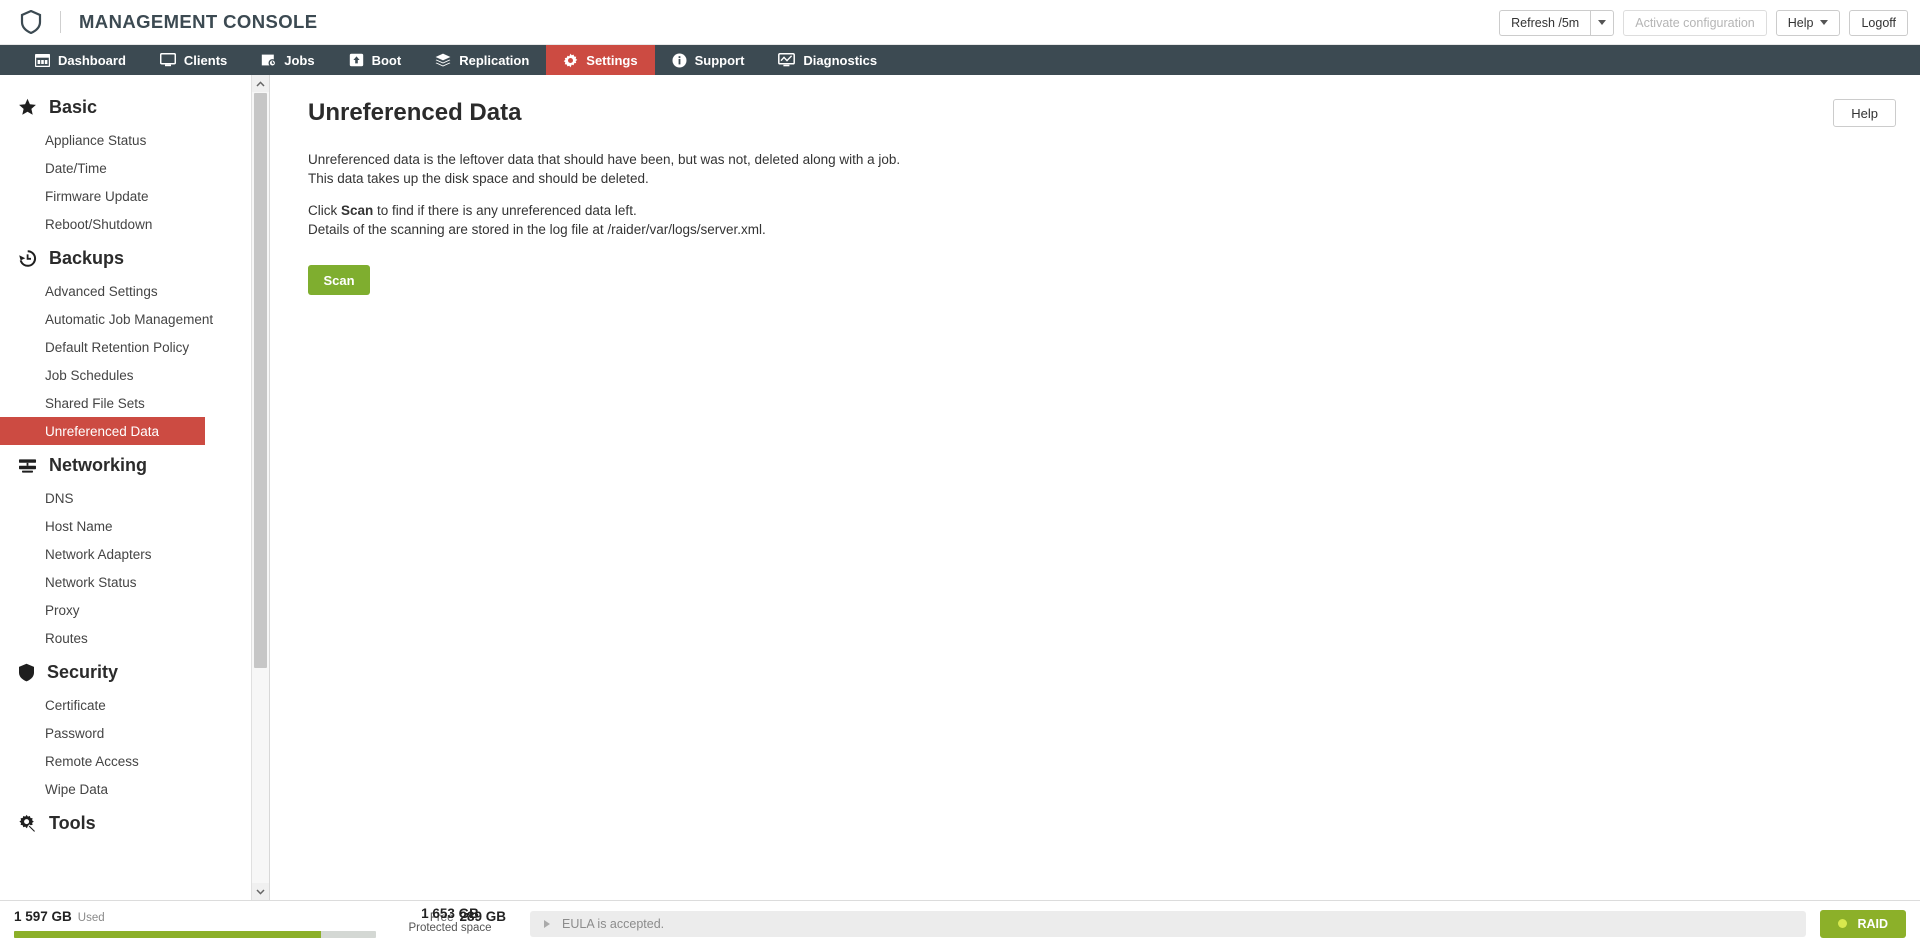 This screenshot has height=947, width=1920. I want to click on nav-item-replication: Replication, so click(482, 60).